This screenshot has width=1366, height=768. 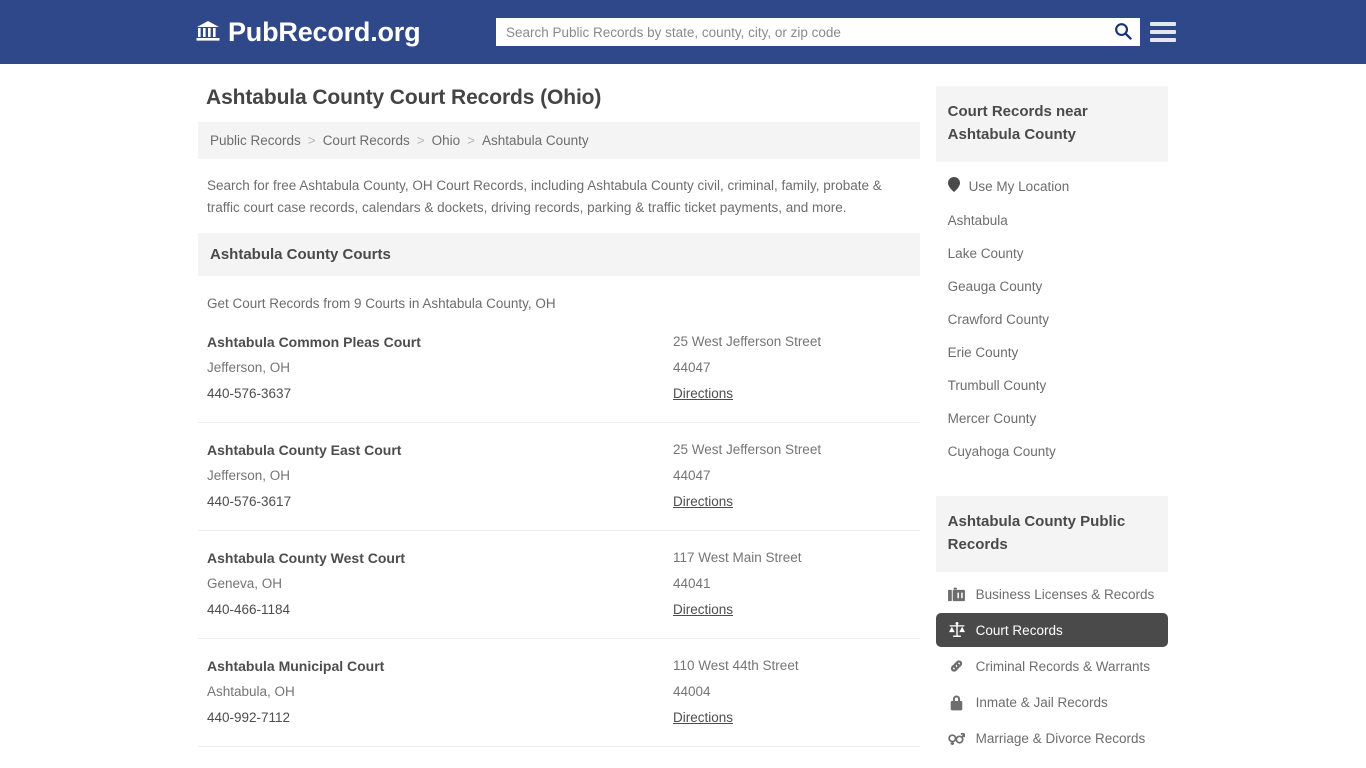 What do you see at coordinates (1052, 286) in the screenshot?
I see `sidebar-nearby-item-geauga-county: Geauga County` at bounding box center [1052, 286].